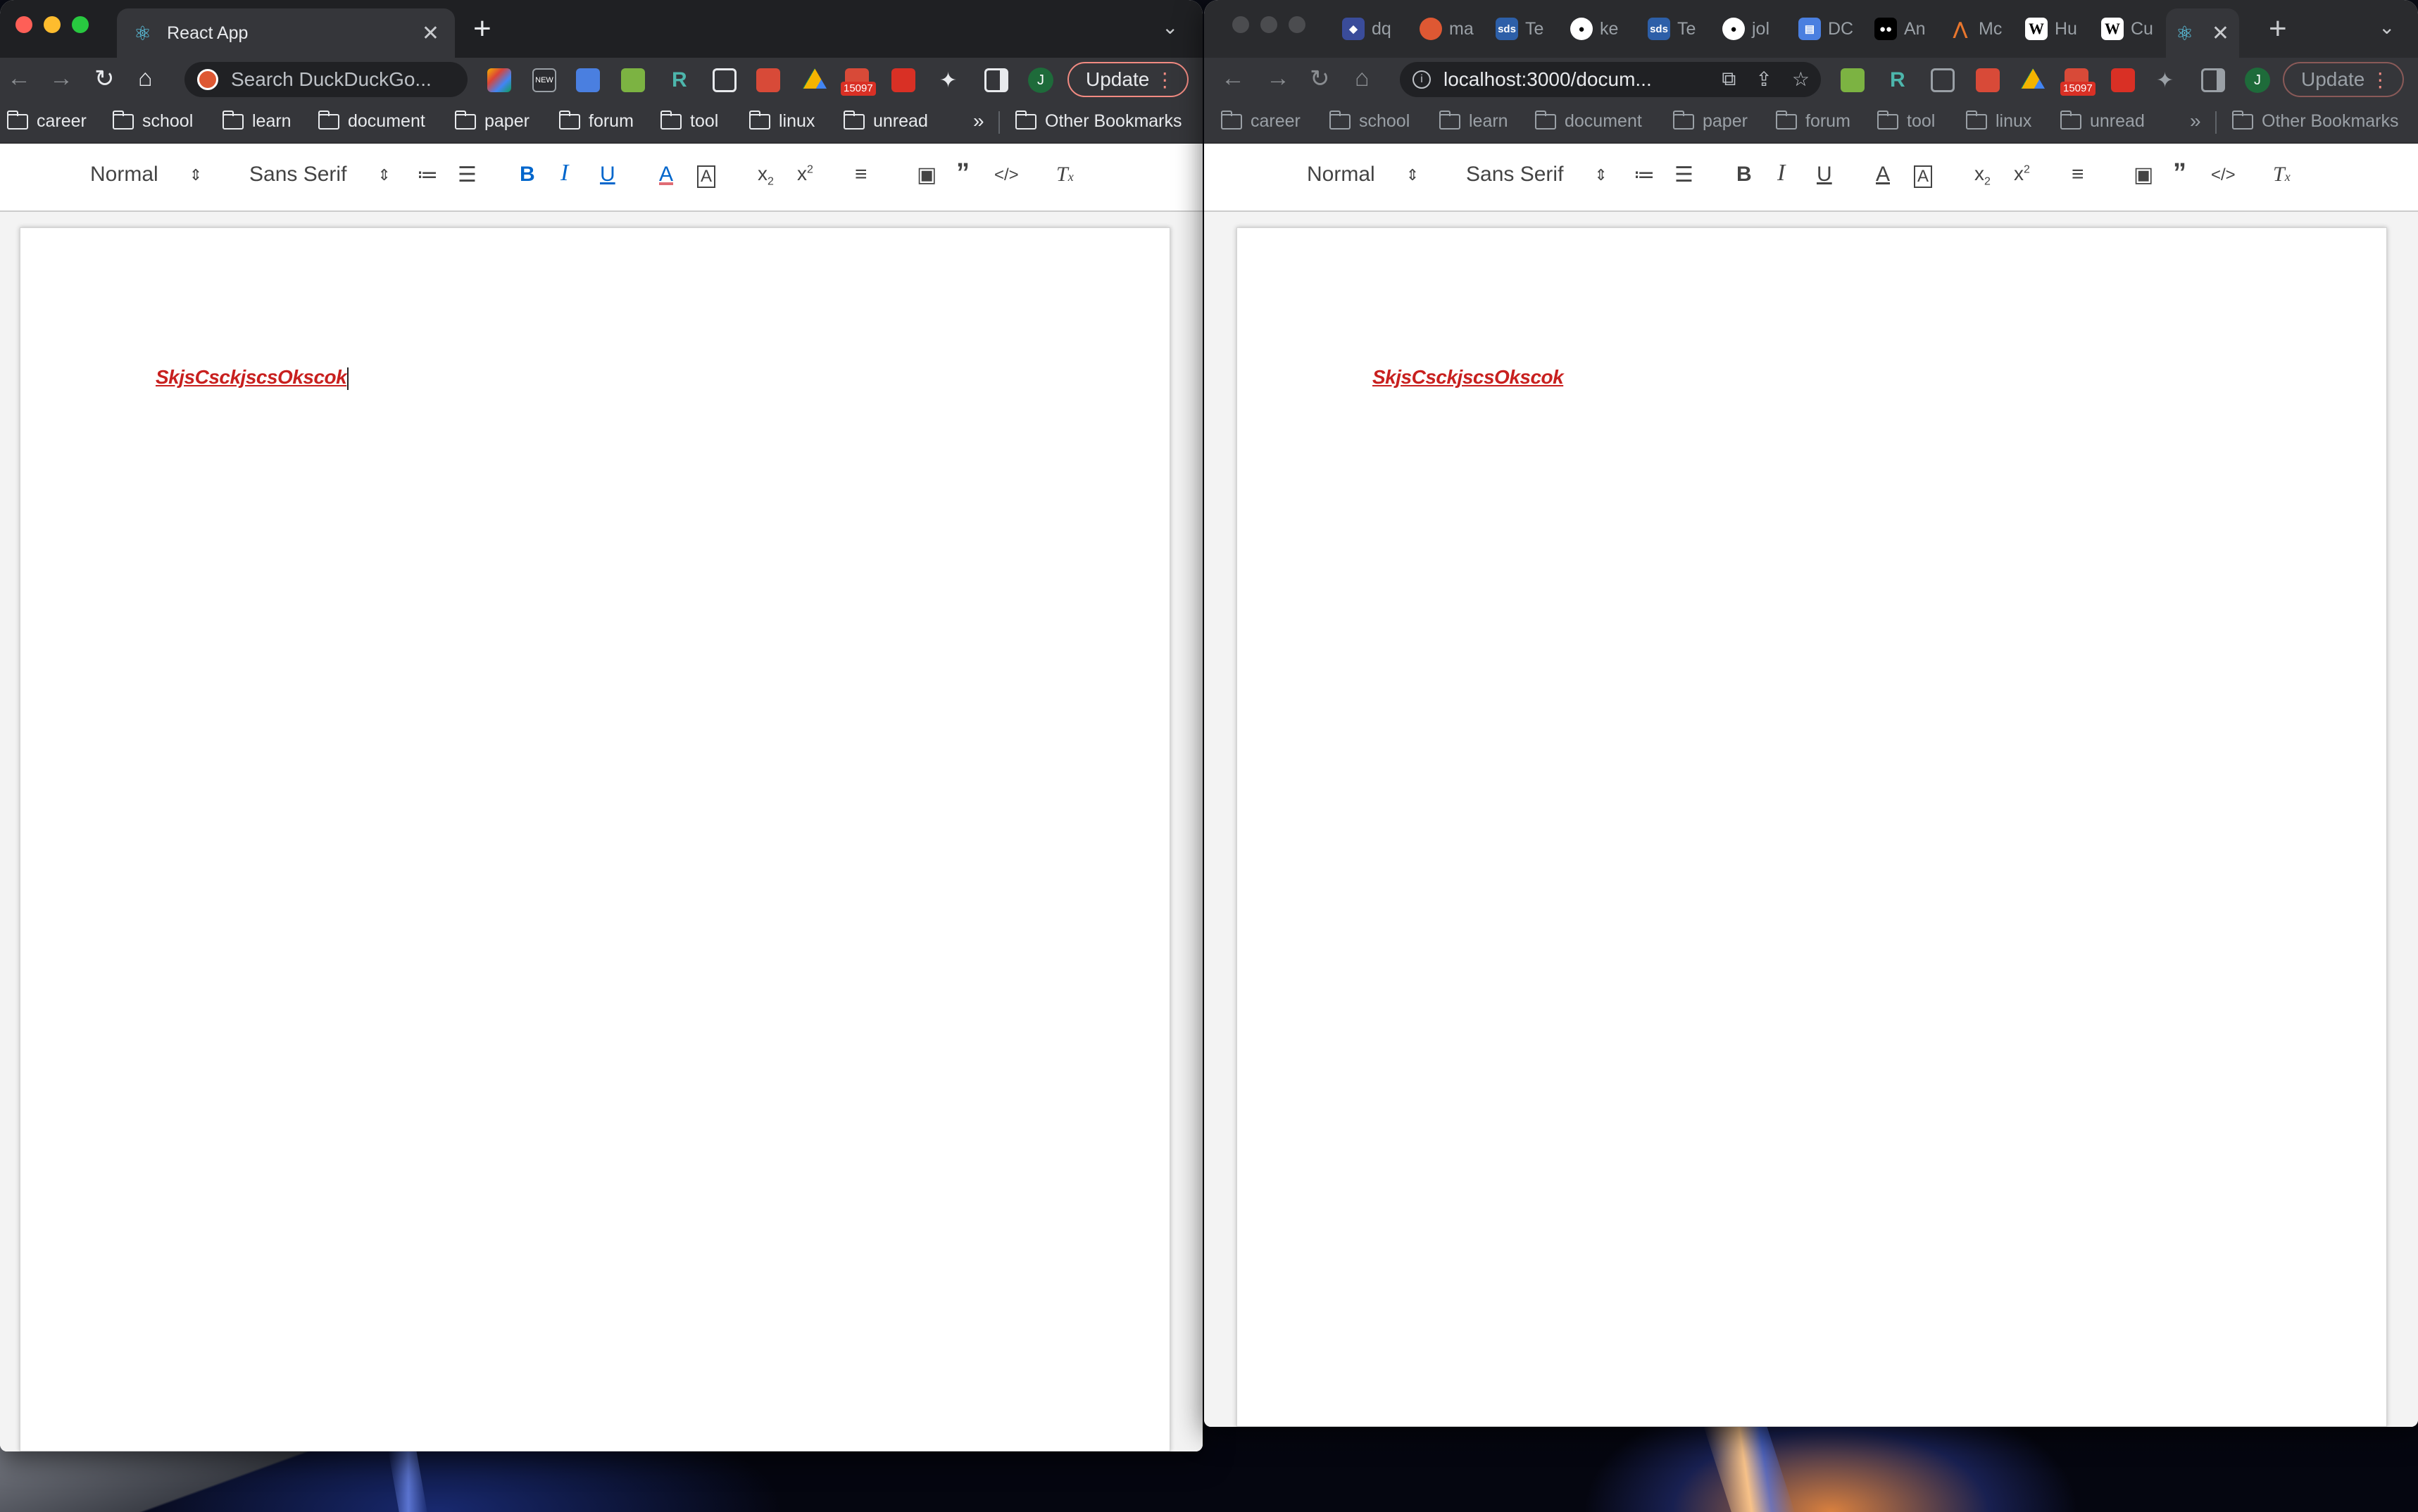 Image resolution: width=2418 pixels, height=1512 pixels. I want to click on document-text: SkjsCsckjscsOkscok, so click(252, 378).